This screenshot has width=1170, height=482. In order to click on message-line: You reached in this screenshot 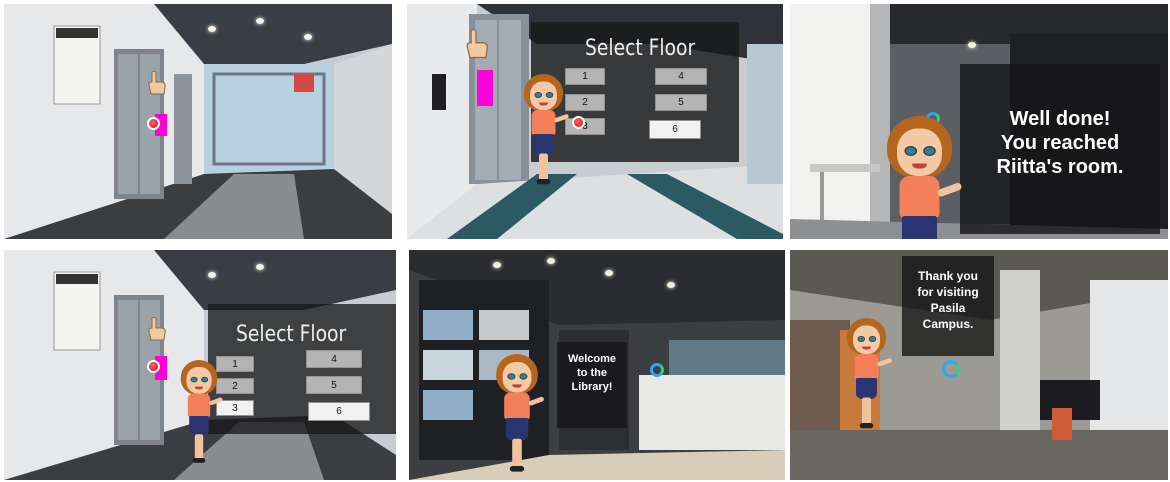, I will do `click(1060, 143)`.